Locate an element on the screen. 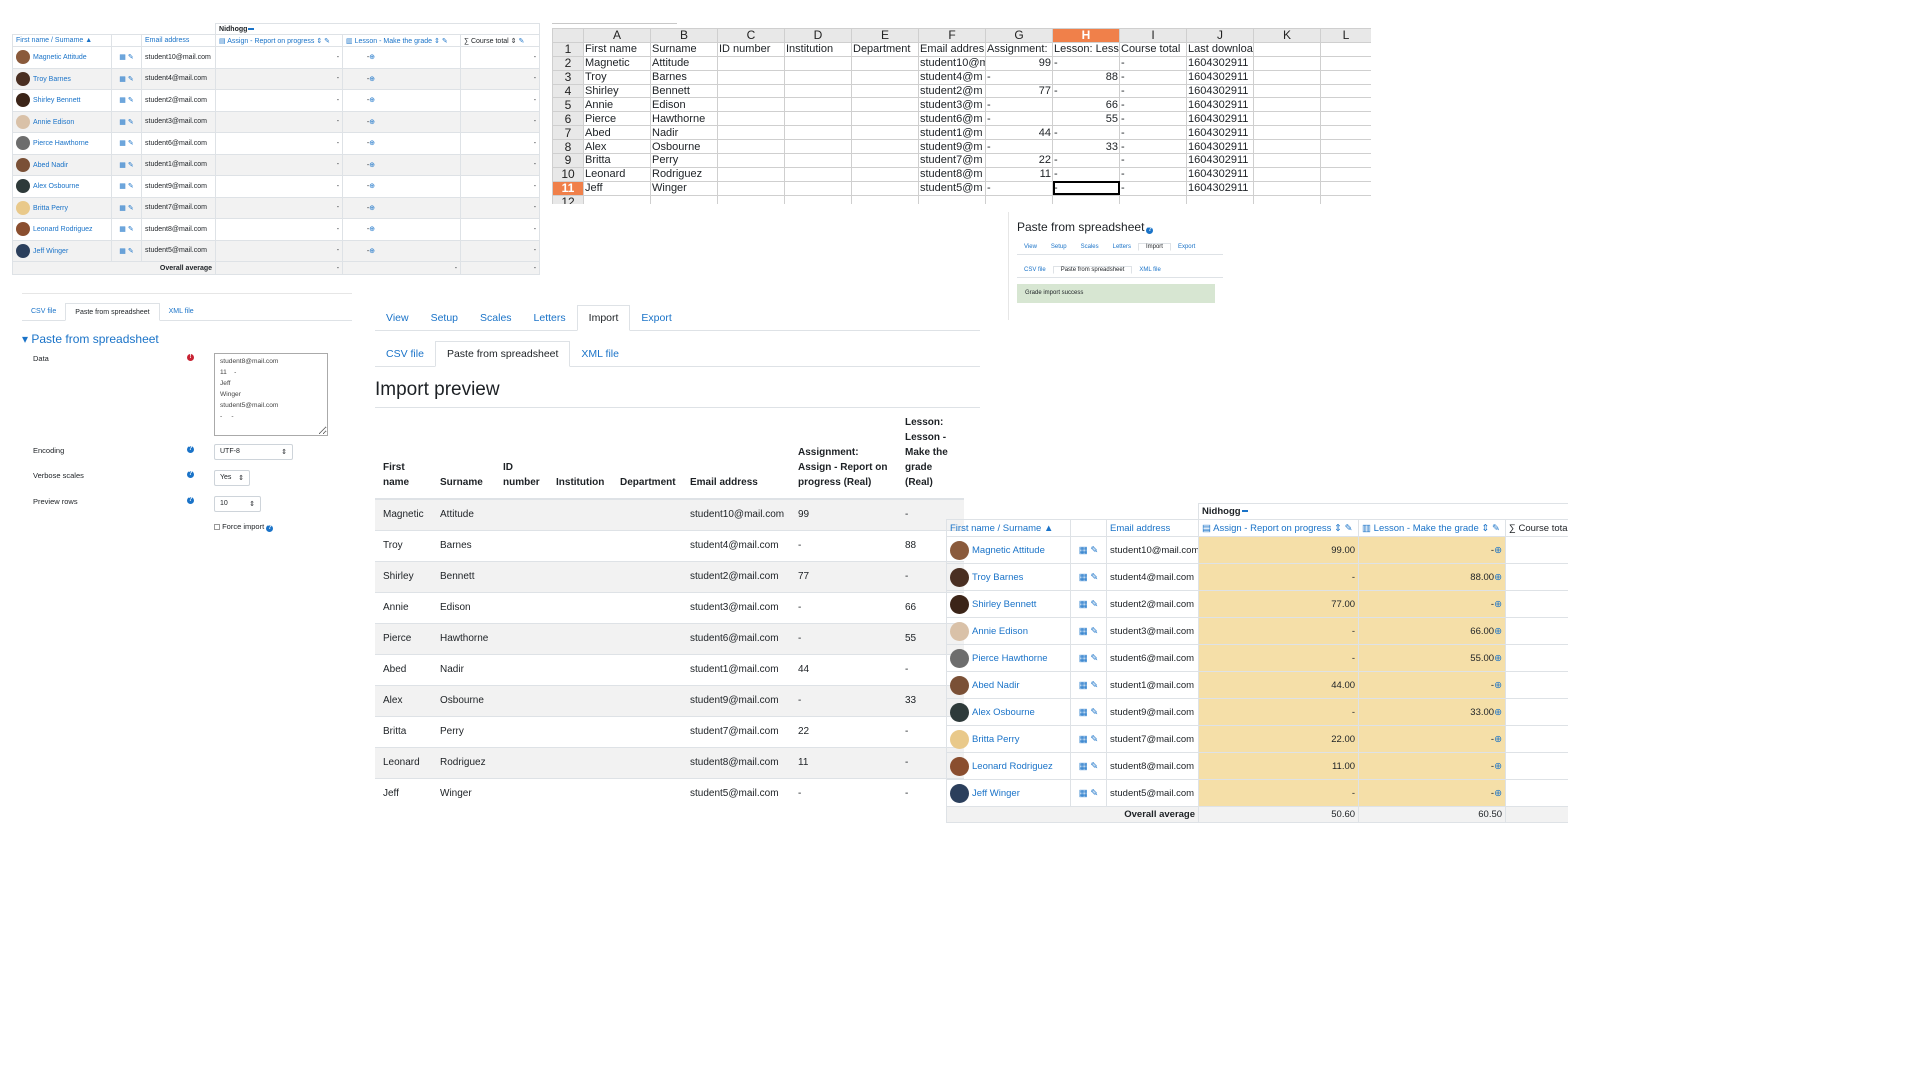  student-name: Abed Nadir is located at coordinates (62, 164).